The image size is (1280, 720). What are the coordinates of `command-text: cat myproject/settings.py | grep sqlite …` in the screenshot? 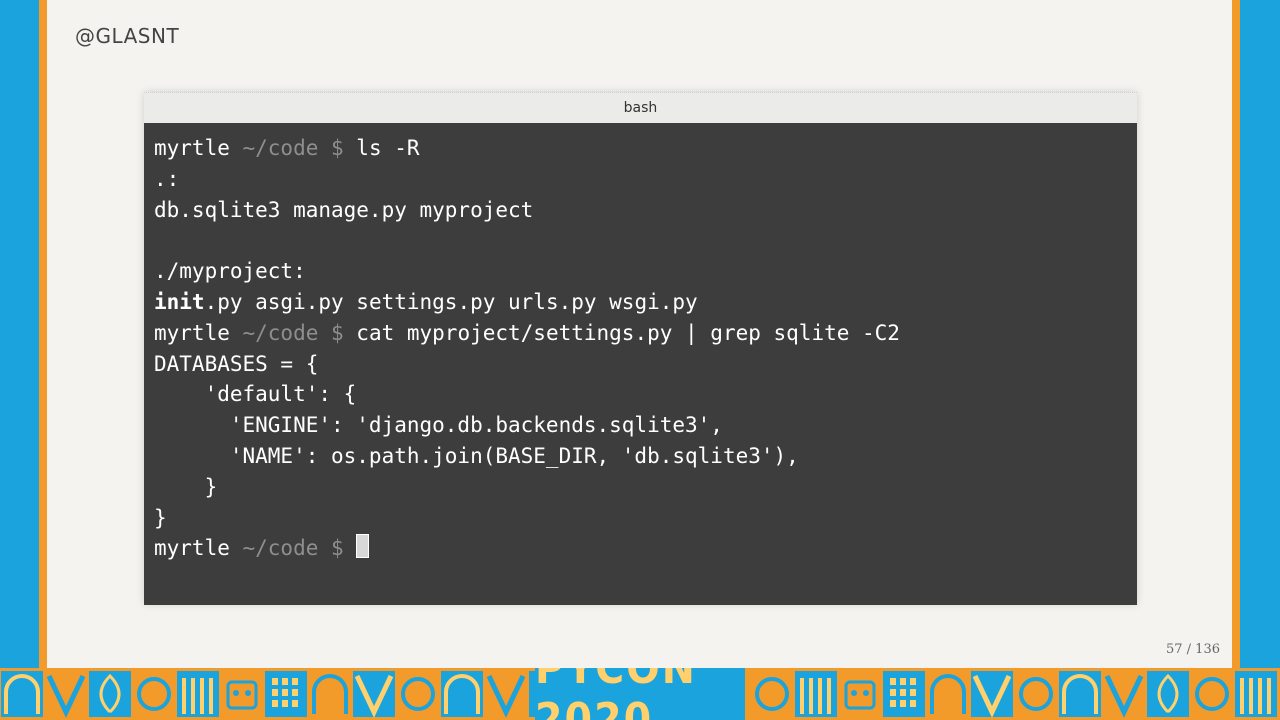 It's located at (621, 332).